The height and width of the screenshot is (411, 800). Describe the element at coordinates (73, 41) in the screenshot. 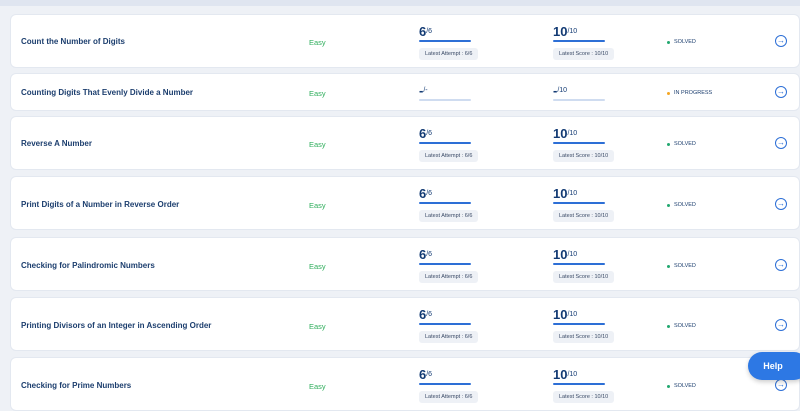

I see `question-title: Count the Number of Digits` at that location.